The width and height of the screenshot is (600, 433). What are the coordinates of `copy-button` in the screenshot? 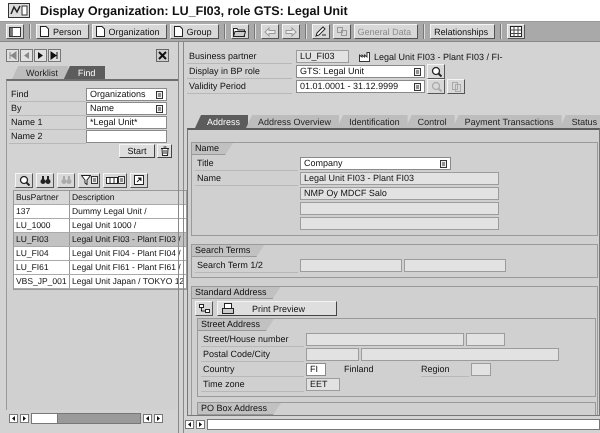 It's located at (456, 86).